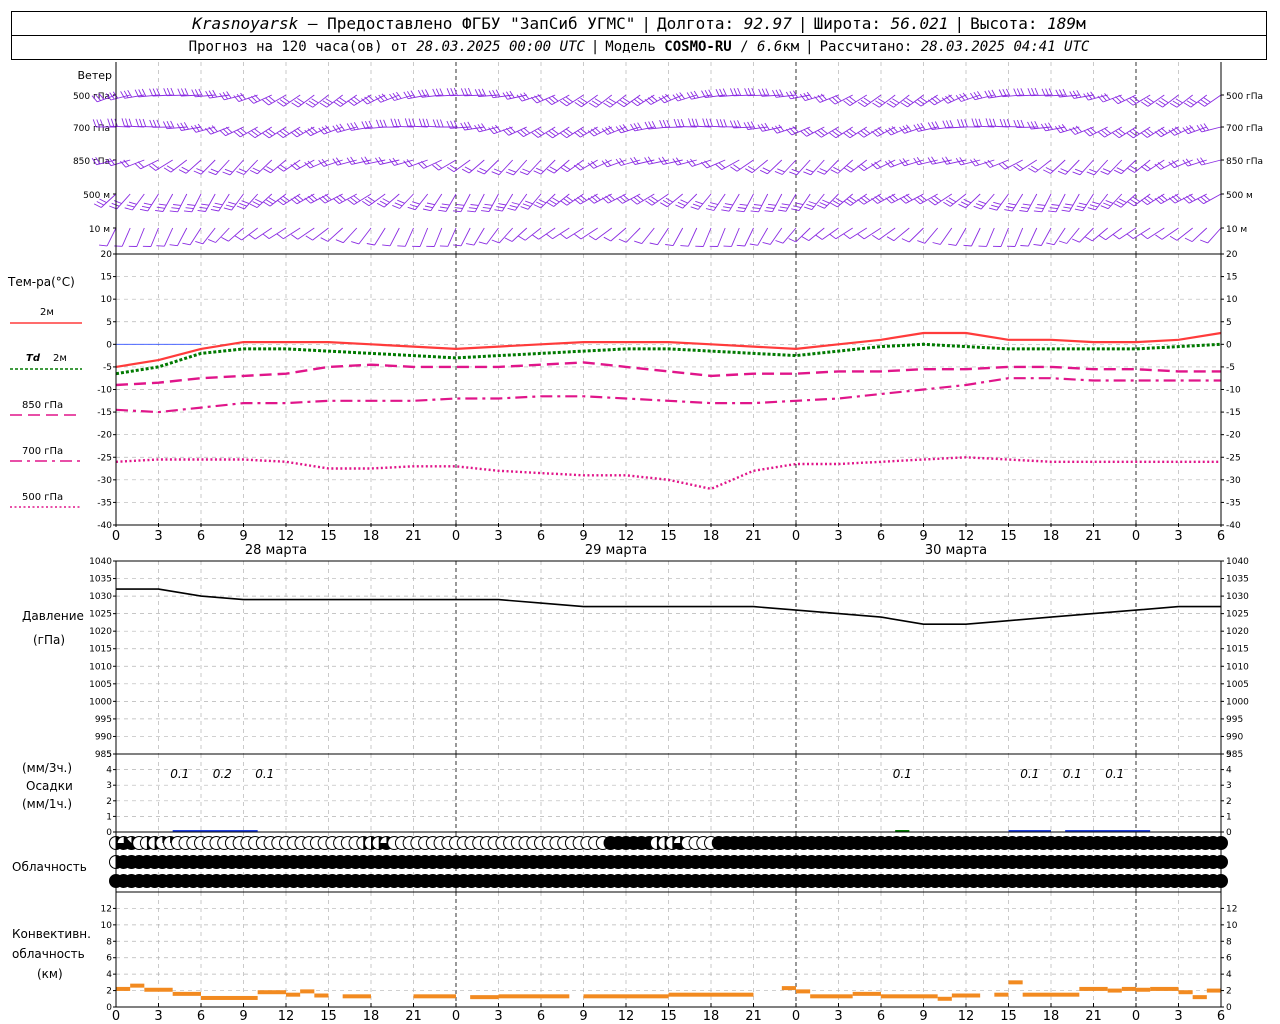  Describe the element at coordinates (106, 909) in the screenshot. I see `y-tick-left-conv: 12` at that location.